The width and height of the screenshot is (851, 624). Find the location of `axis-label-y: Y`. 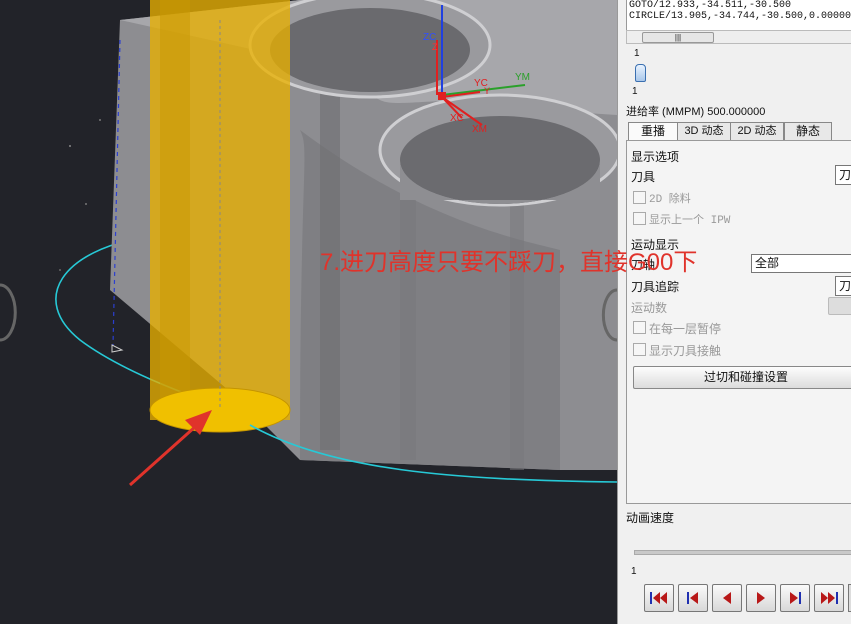

axis-label-y: Y is located at coordinates (487, 91).